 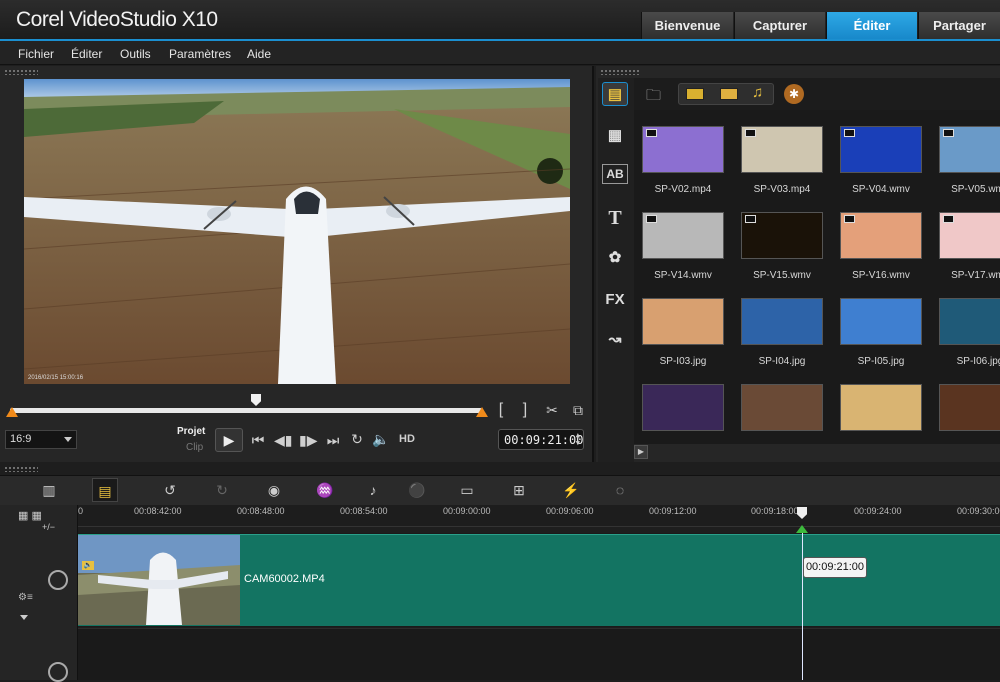 What do you see at coordinates (333, 440) in the screenshot?
I see `end-icon: ⏭` at bounding box center [333, 440].